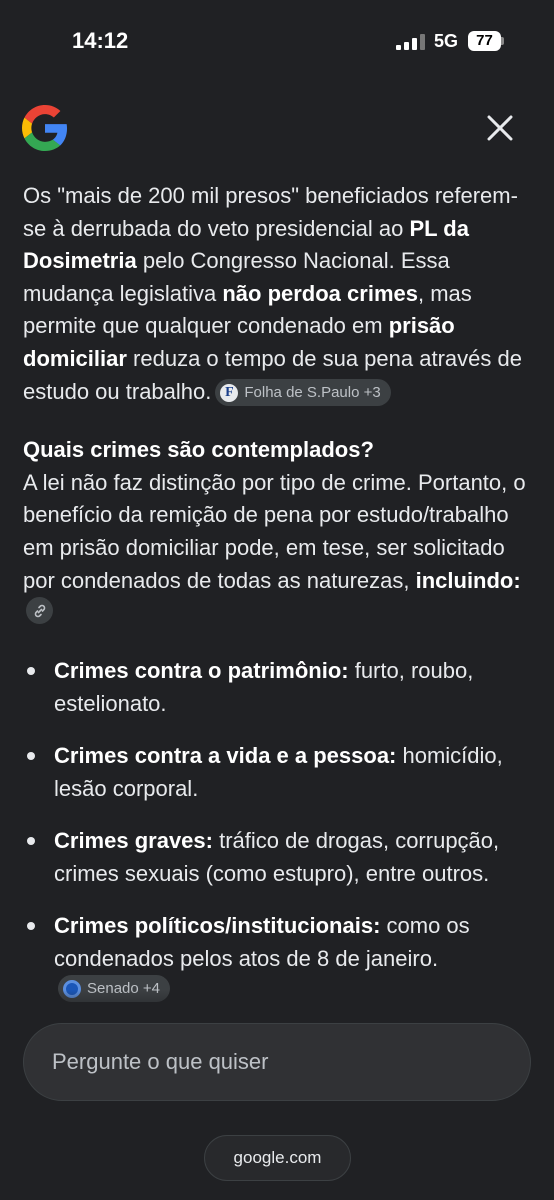 The image size is (554, 1200). I want to click on link-chip, so click(39, 611).